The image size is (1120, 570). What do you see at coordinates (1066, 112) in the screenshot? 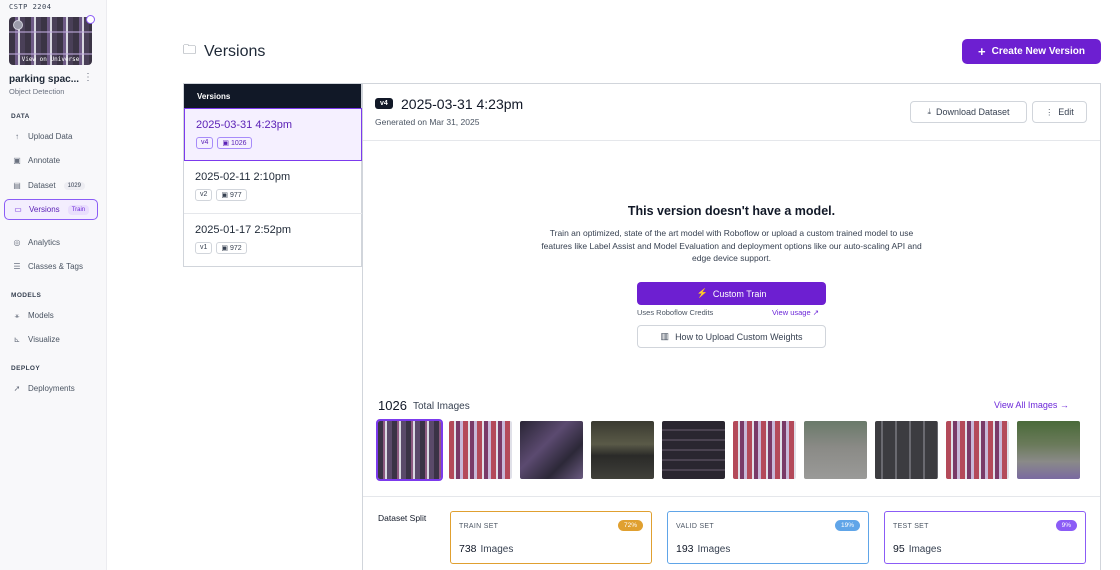
I see `edit-button-label: Edit` at bounding box center [1066, 112].